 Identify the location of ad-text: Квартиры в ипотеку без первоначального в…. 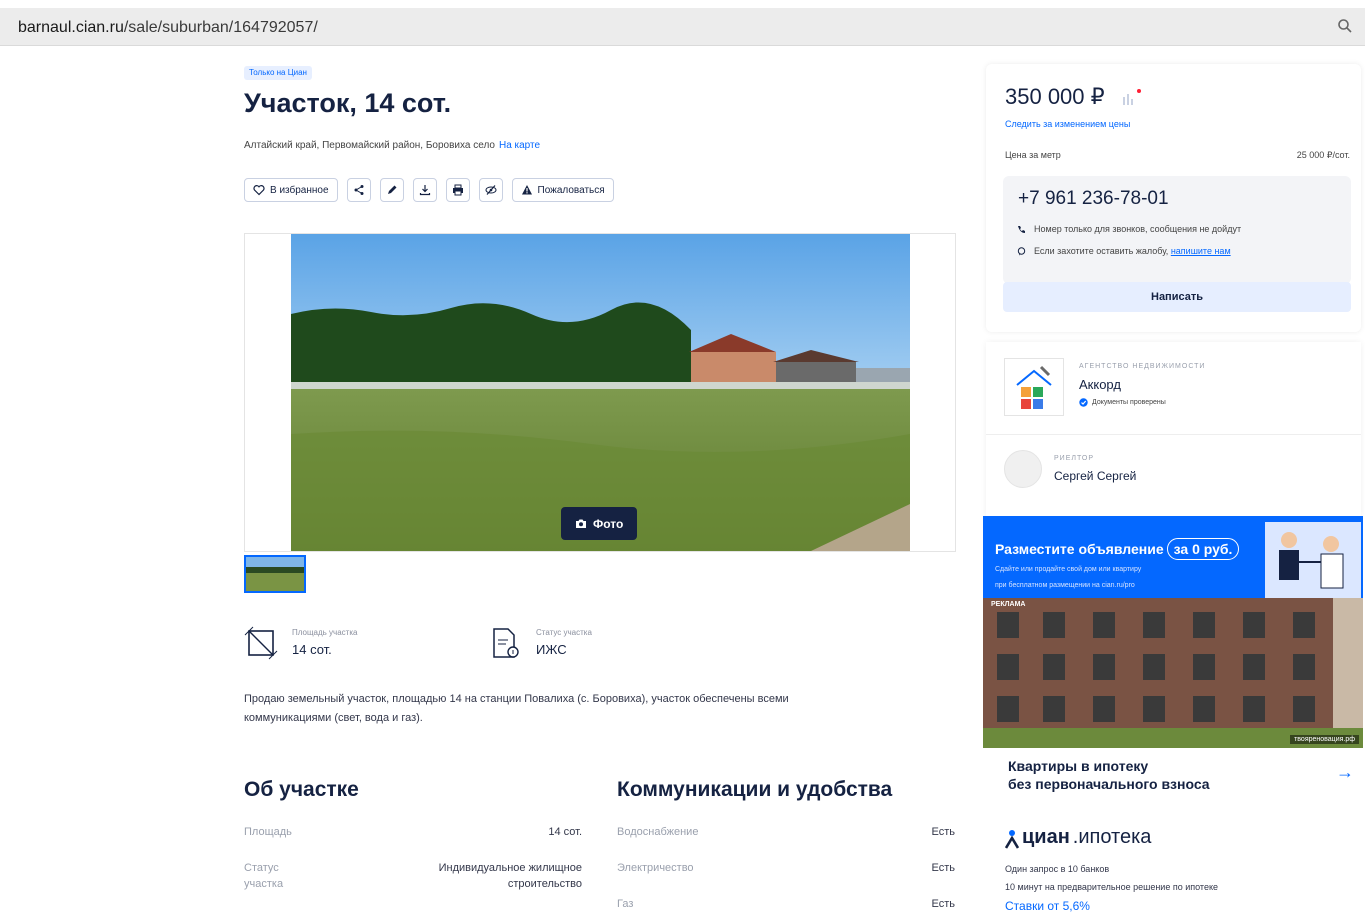
(1158, 775).